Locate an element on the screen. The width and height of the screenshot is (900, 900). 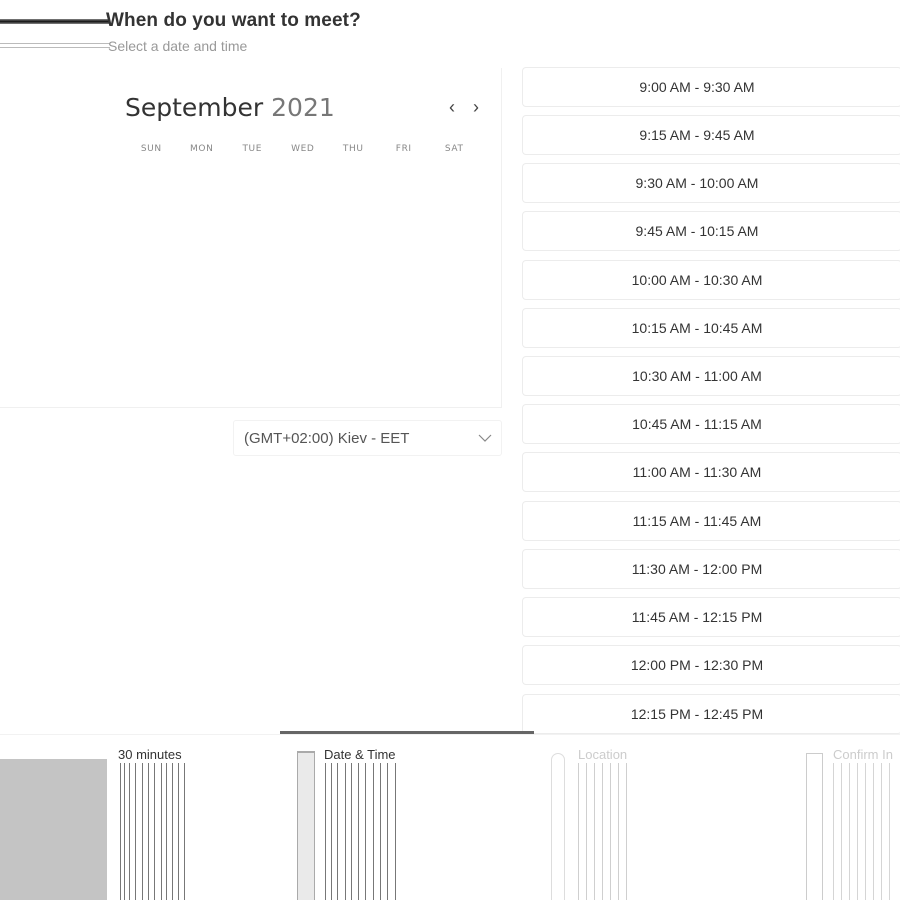
next-month-button: › is located at coordinates (476, 107).